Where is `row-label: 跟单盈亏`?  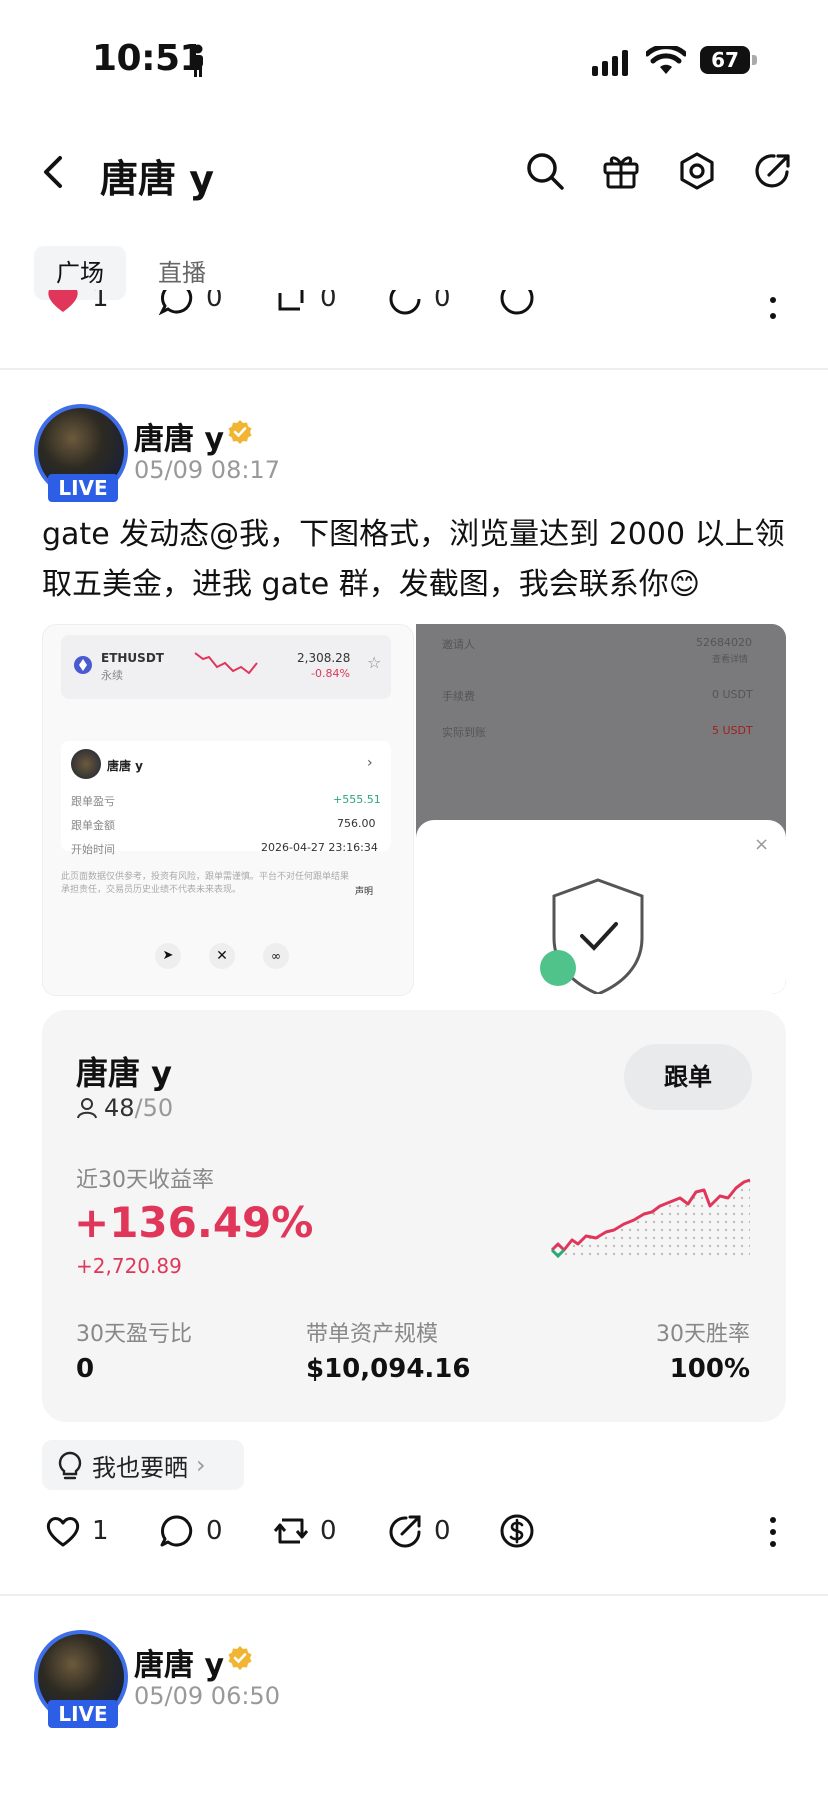 row-label: 跟单盈亏 is located at coordinates (93, 801).